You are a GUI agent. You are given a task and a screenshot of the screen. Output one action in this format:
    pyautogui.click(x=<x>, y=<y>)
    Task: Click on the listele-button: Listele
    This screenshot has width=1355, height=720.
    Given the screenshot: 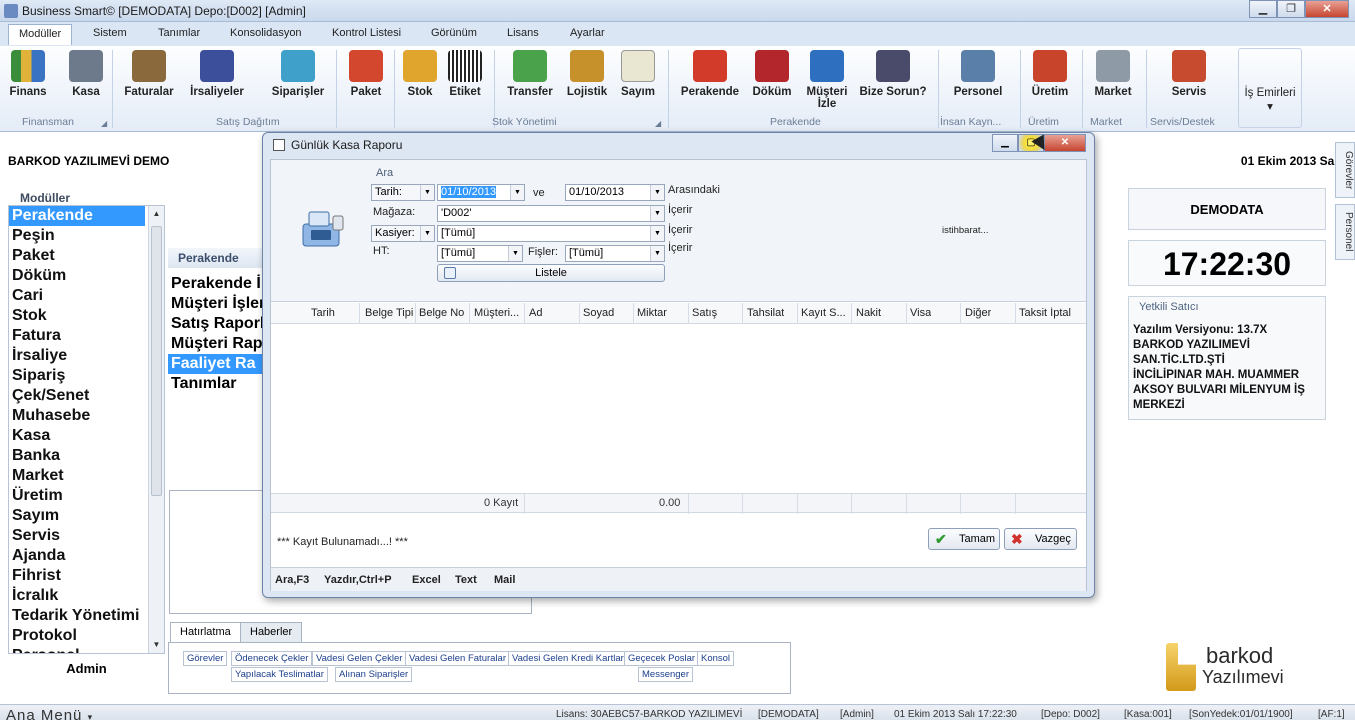 What is the action you would take?
    pyautogui.click(x=551, y=273)
    